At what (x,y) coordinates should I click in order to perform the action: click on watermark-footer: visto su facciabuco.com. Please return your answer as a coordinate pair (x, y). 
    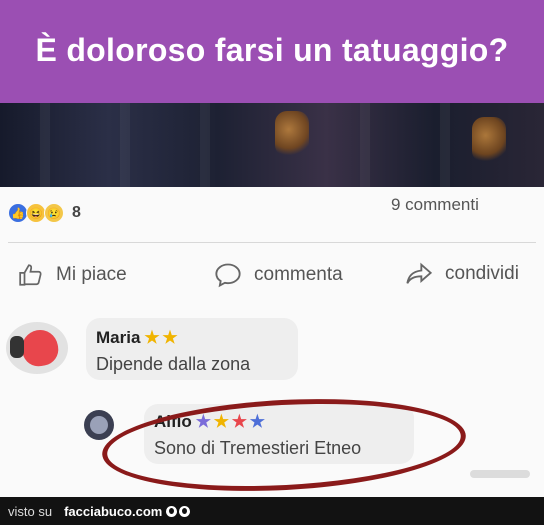
    Looking at the image, I should click on (272, 511).